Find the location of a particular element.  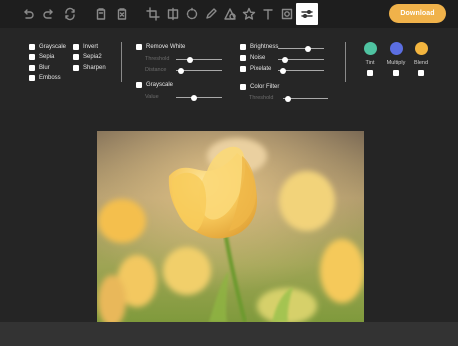

multiply-checkbox is located at coordinates (396, 73).